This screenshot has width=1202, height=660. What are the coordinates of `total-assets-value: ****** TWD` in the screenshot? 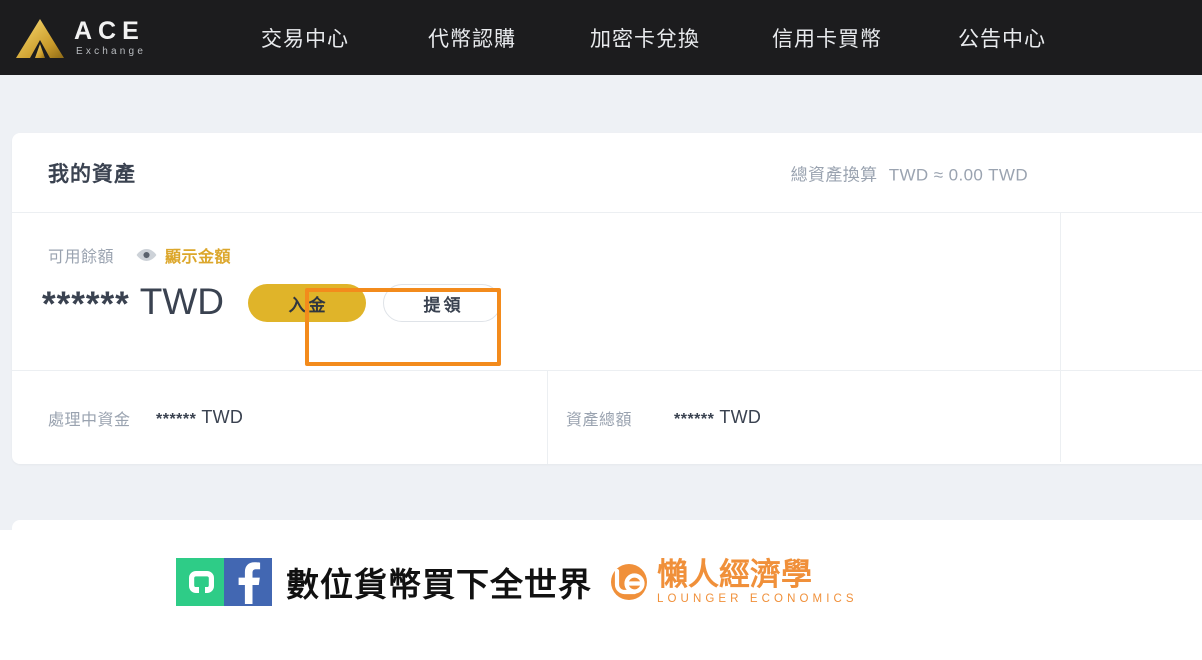 It's located at (717, 418).